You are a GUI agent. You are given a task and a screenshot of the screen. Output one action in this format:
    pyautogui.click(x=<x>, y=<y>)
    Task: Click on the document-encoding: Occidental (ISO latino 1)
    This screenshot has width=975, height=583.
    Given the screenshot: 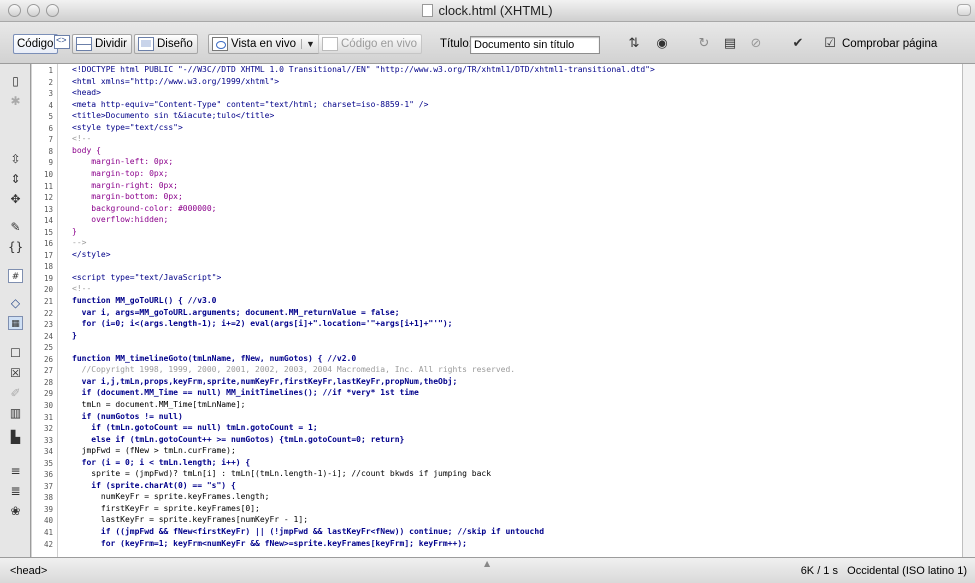 What is the action you would take?
    pyautogui.click(x=907, y=571)
    